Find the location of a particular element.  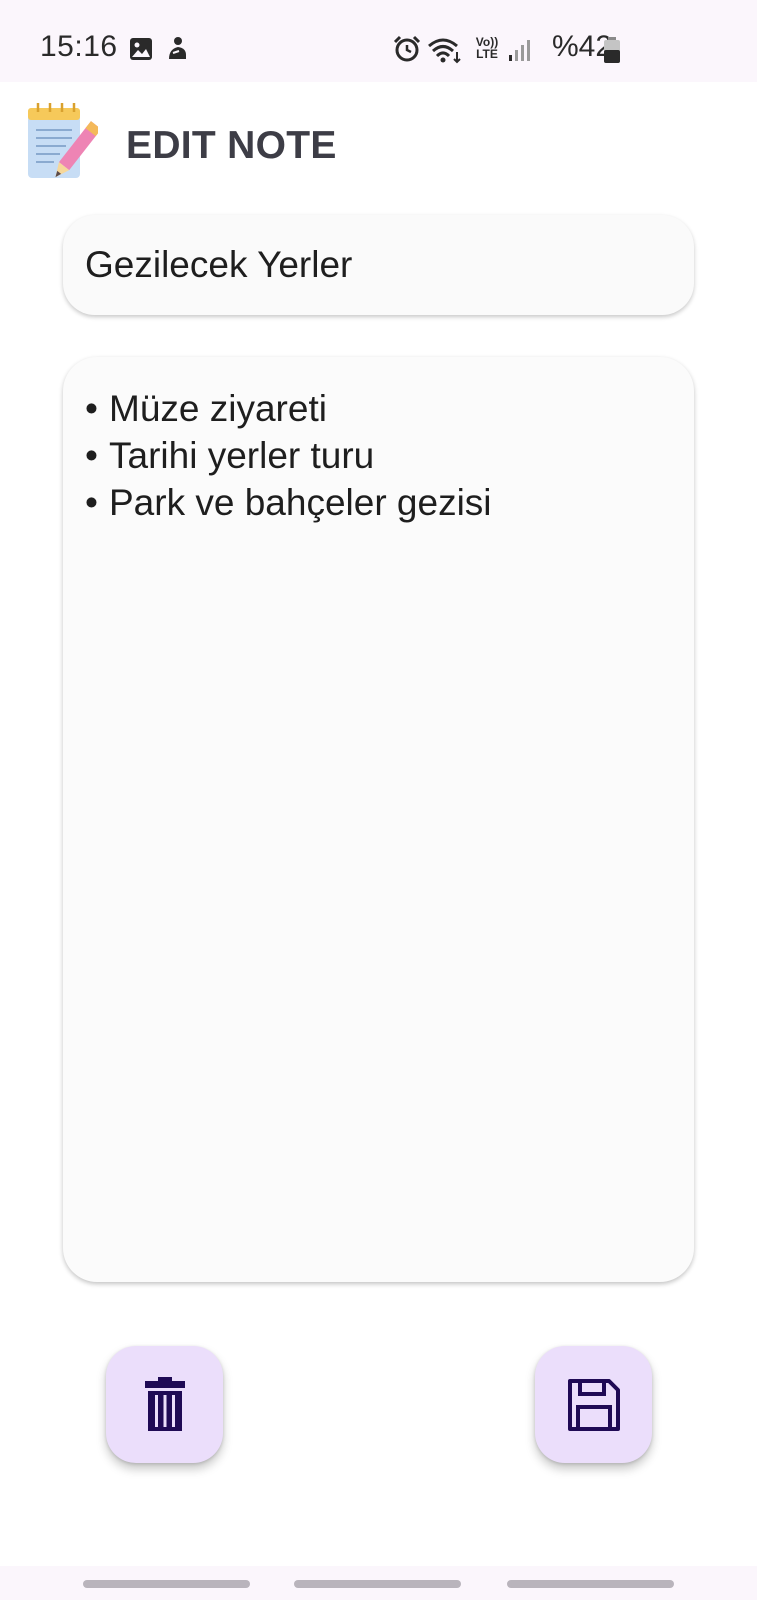

nav-home-button is located at coordinates (377, 1584).